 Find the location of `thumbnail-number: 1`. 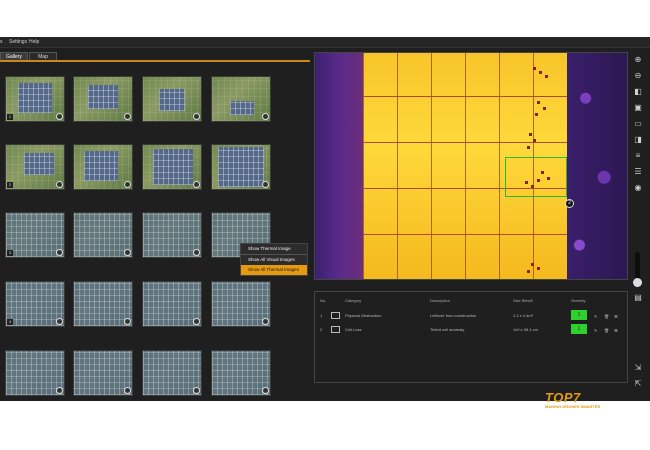

thumbnail-number: 1 is located at coordinates (10, 117).